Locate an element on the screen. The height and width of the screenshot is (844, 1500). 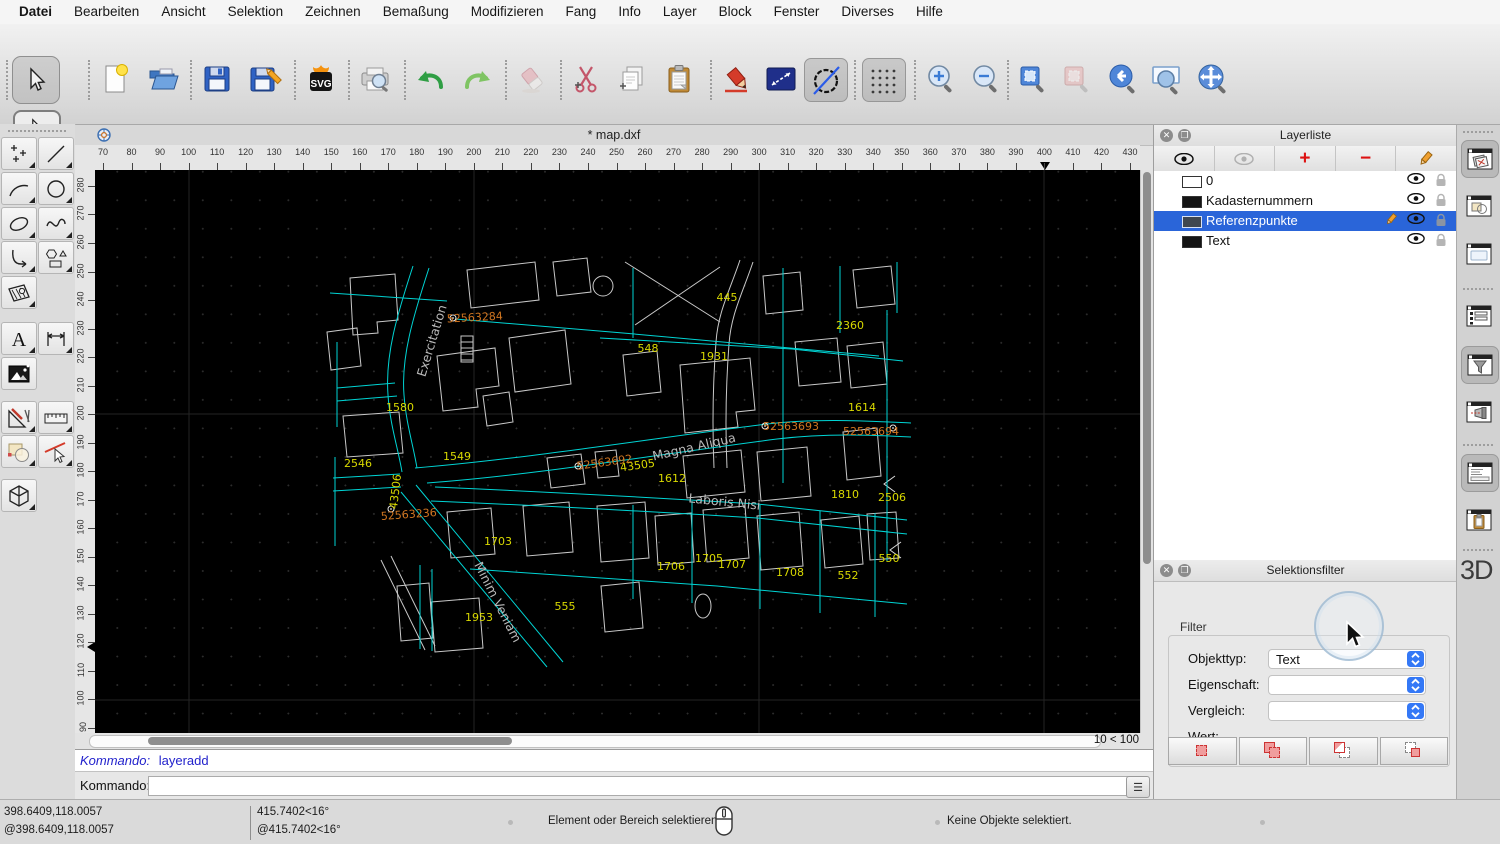
vertical-scrollbar-thumb is located at coordinates (1147, 368).